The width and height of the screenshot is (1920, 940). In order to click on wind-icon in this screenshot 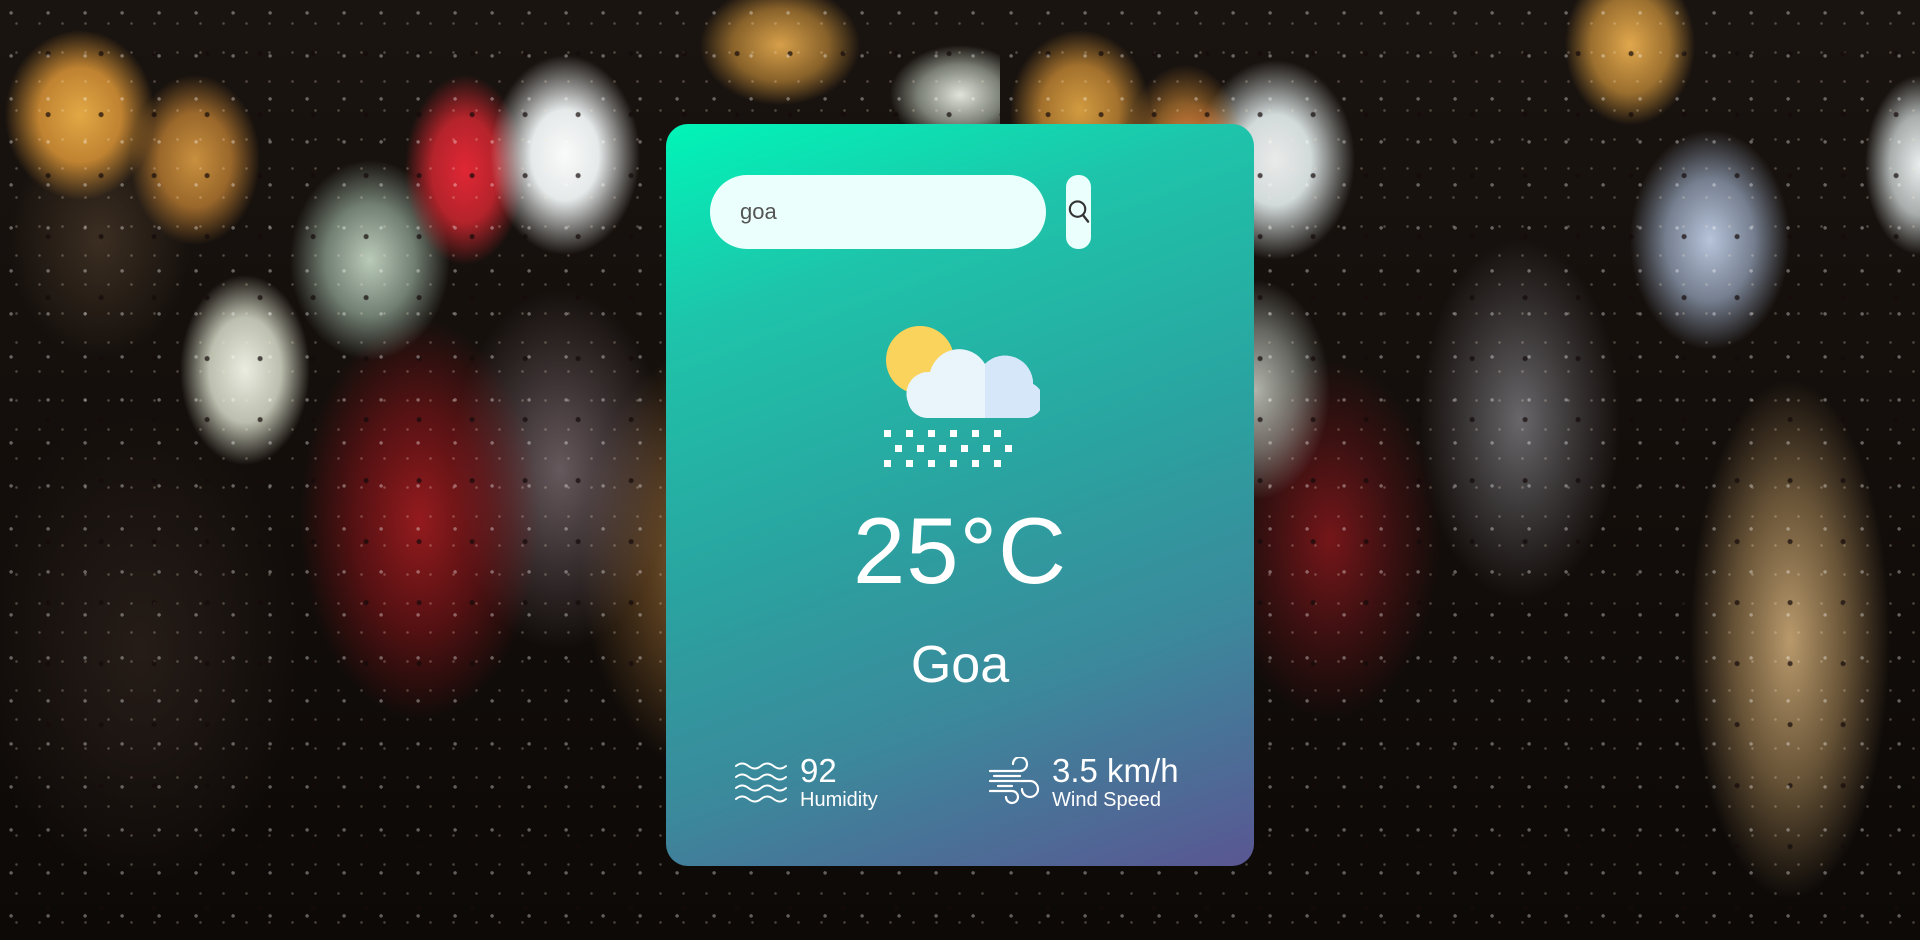, I will do `click(1014, 781)`.